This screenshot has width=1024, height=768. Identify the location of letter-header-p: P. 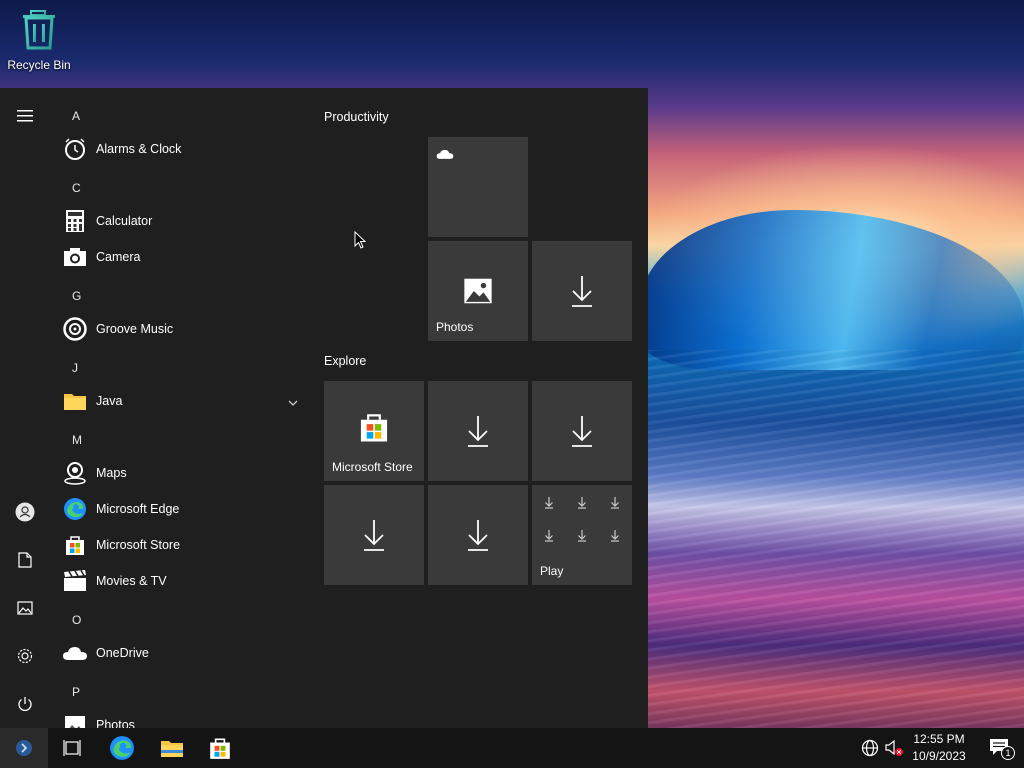
(76, 692).